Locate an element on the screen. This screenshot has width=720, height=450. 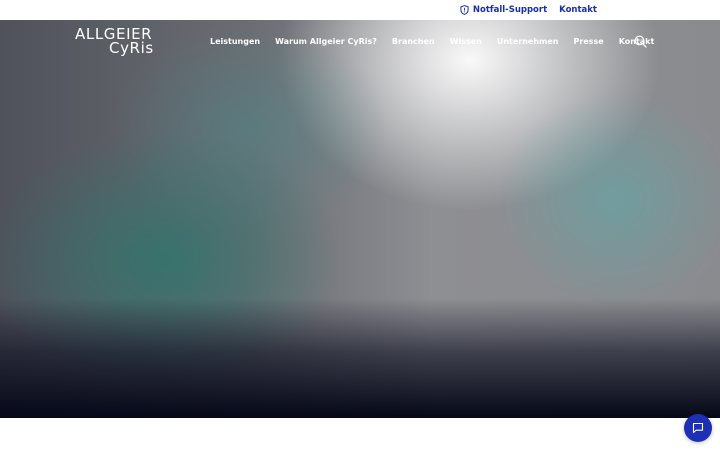
chat-button is located at coordinates (698, 428).